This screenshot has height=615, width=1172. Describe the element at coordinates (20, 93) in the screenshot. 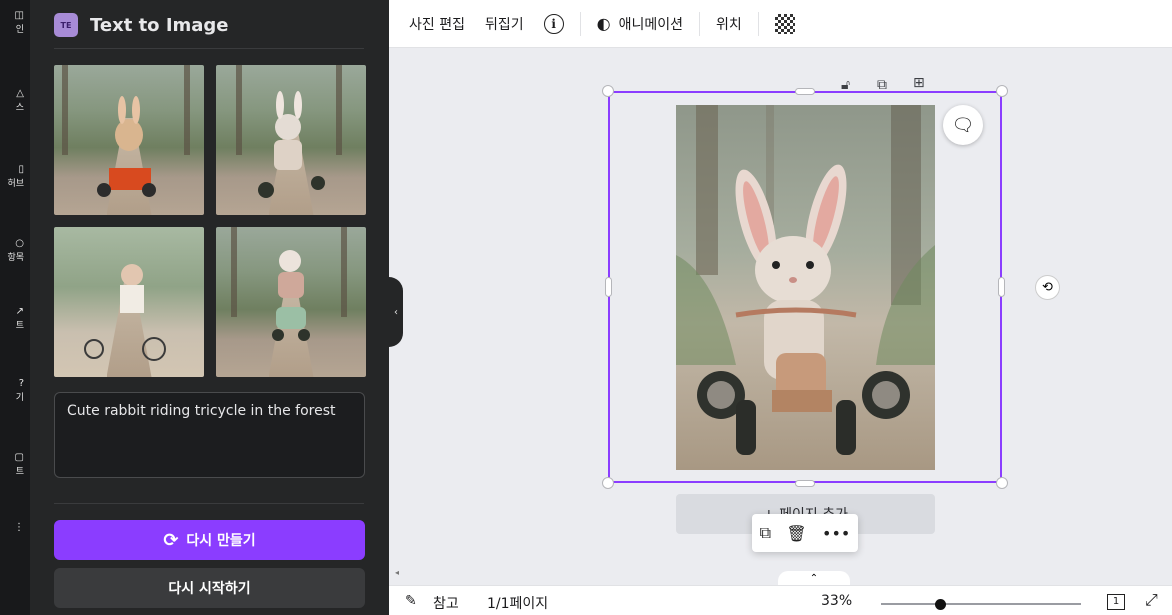

I see `rail-icon: △` at that location.